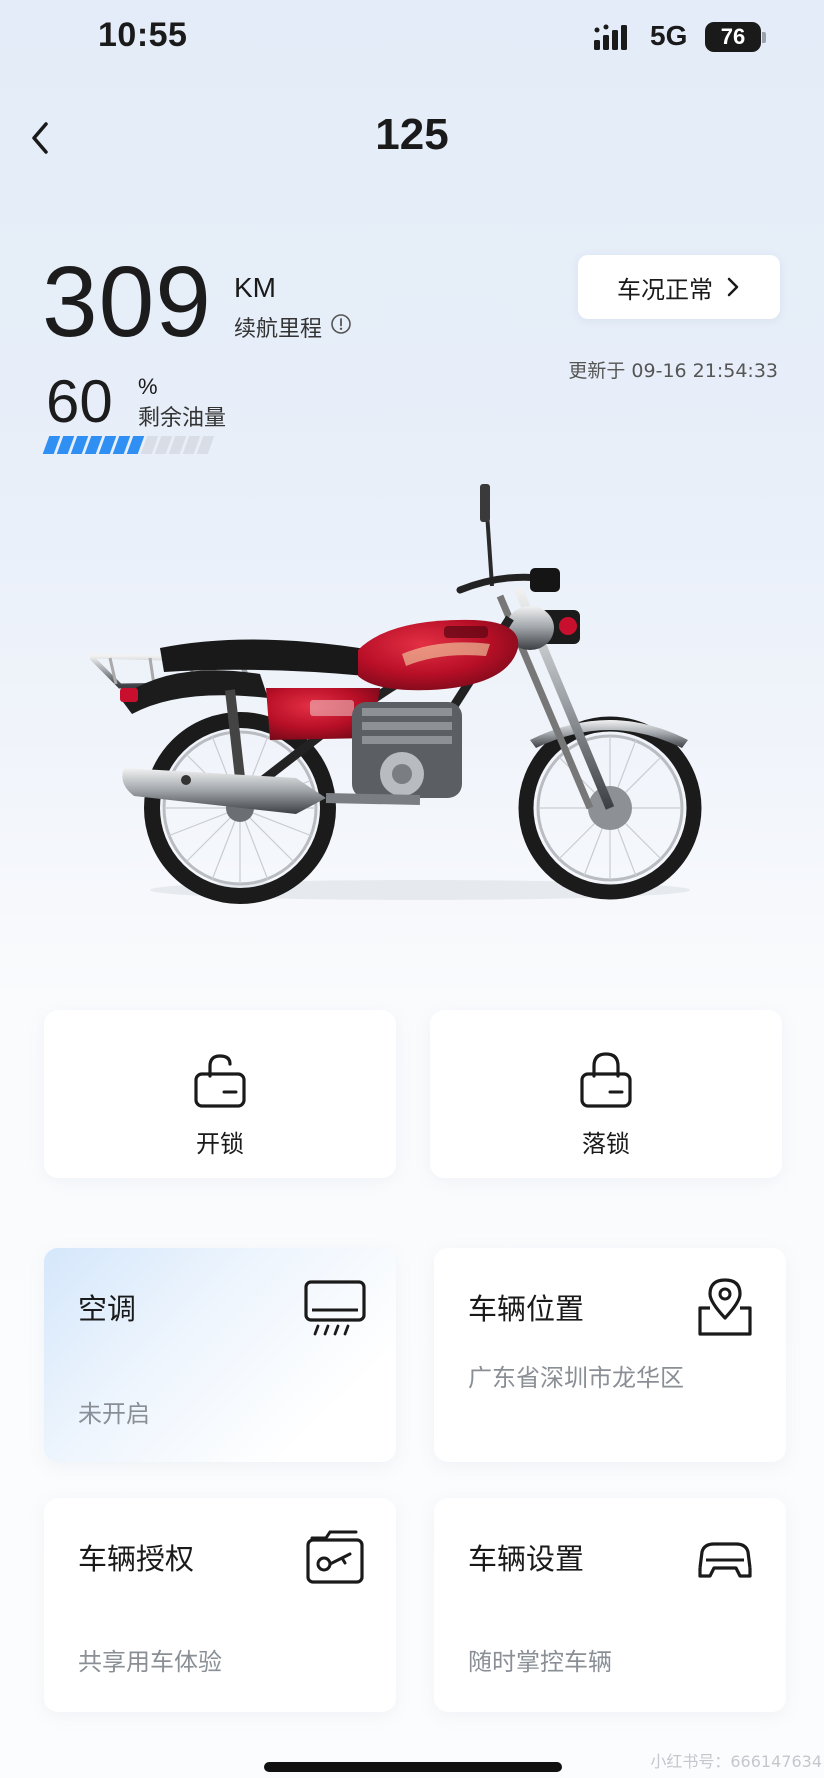  Describe the element at coordinates (413, 1767) in the screenshot. I see `home-indicator` at that location.